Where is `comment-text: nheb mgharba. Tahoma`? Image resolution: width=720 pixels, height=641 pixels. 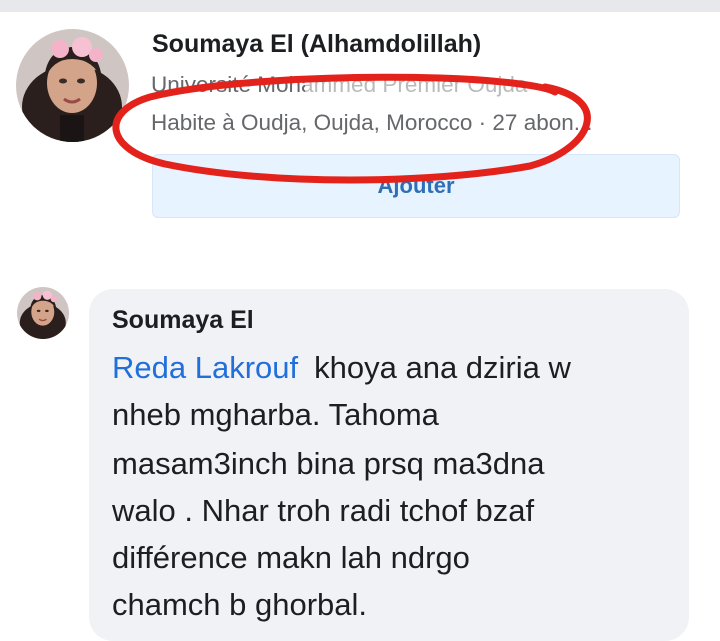
comment-text: nheb mgharba. Tahoma is located at coordinates (275, 414).